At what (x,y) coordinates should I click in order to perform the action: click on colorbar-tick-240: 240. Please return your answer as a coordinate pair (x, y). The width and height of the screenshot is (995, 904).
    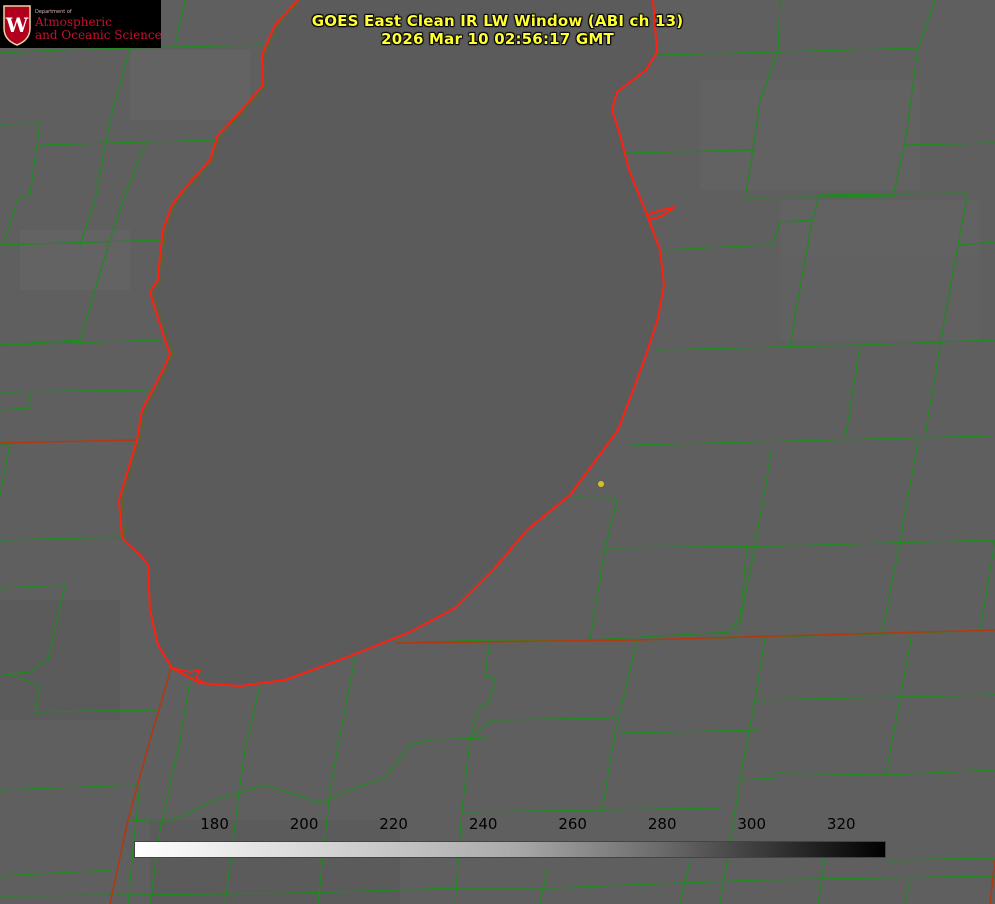
    Looking at the image, I should click on (483, 824).